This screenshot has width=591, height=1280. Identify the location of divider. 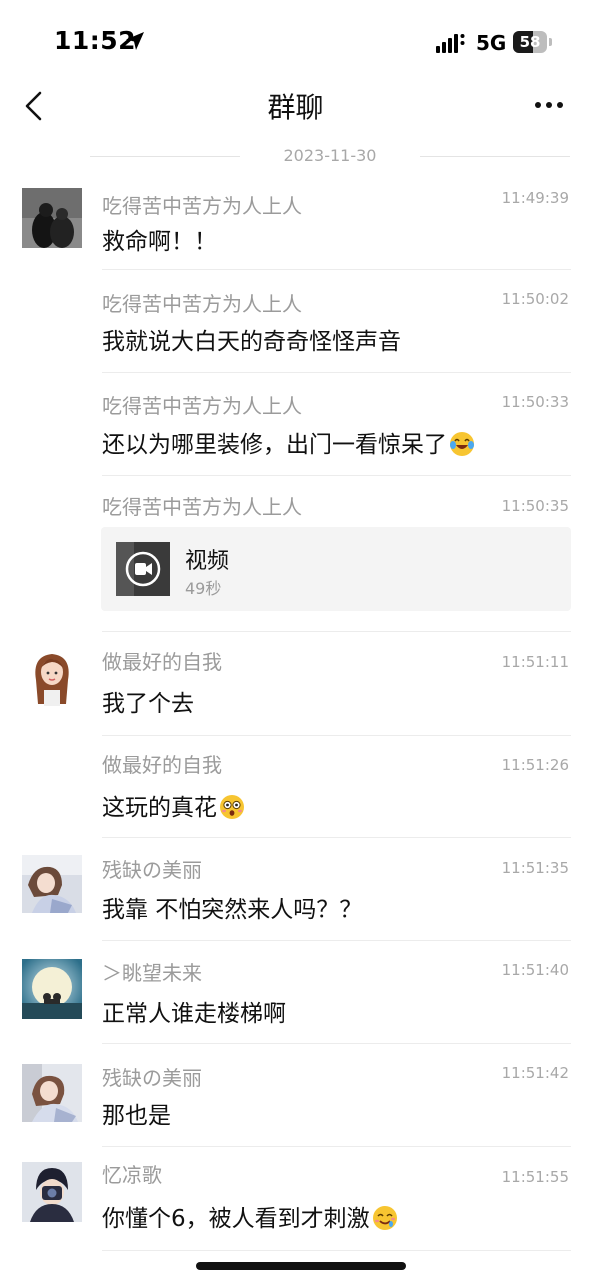
(336, 1250).